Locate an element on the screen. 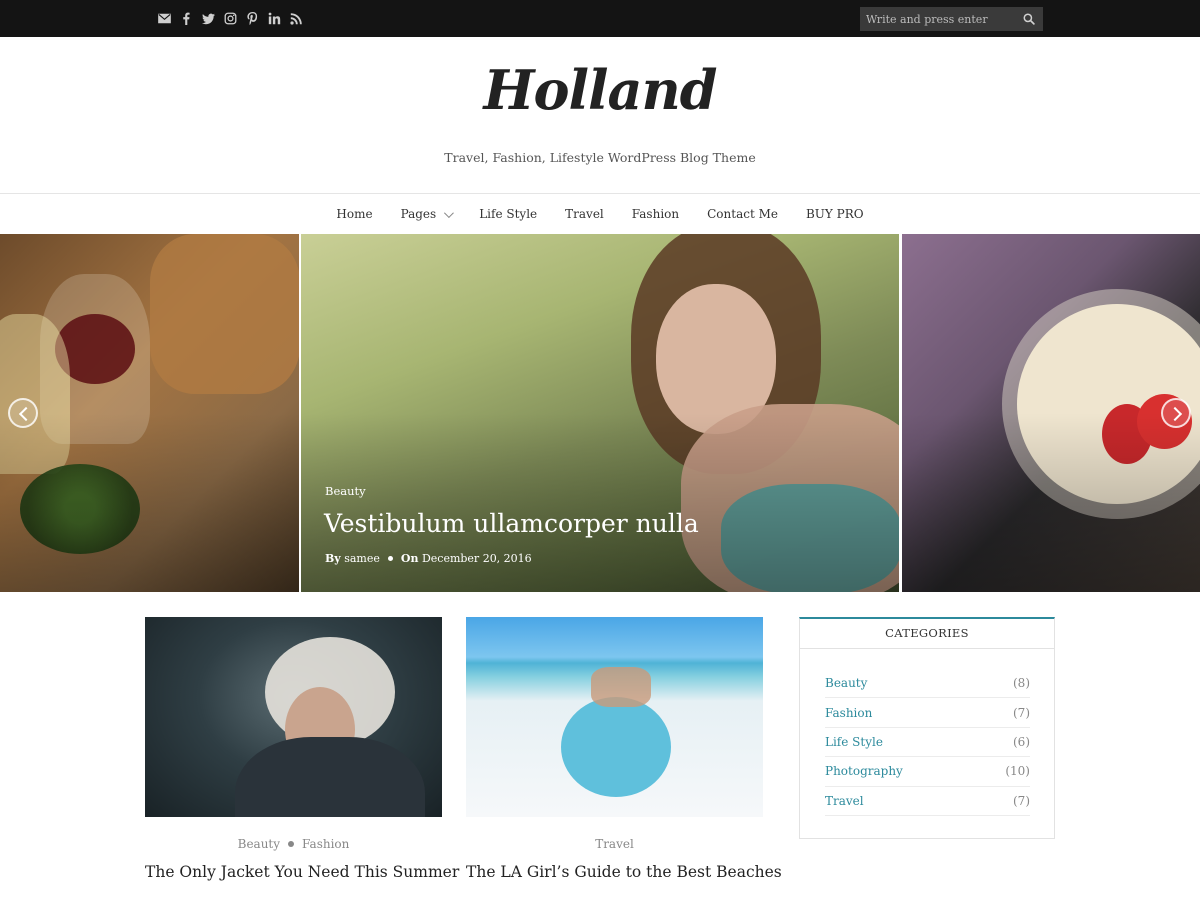 This screenshot has width=1200, height=900. linkedin-icon is located at coordinates (274, 18).